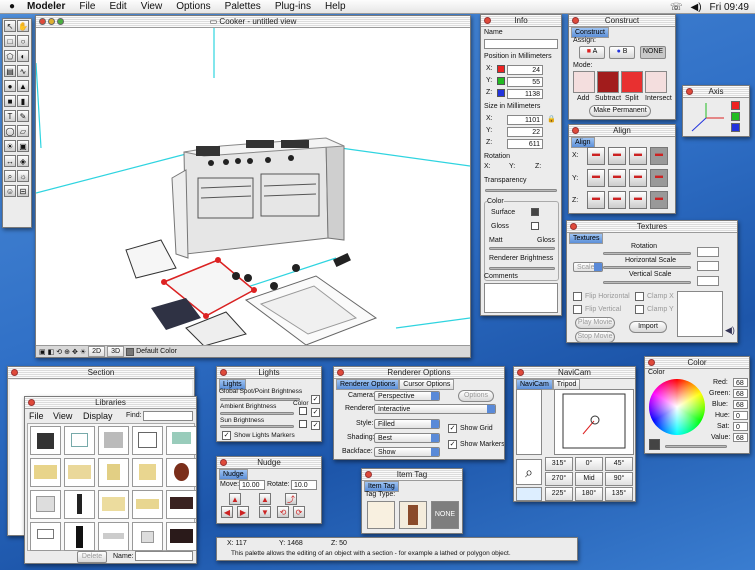  Describe the element at coordinates (525, 70) in the screenshot. I see `pos-x-field: 24` at that location.